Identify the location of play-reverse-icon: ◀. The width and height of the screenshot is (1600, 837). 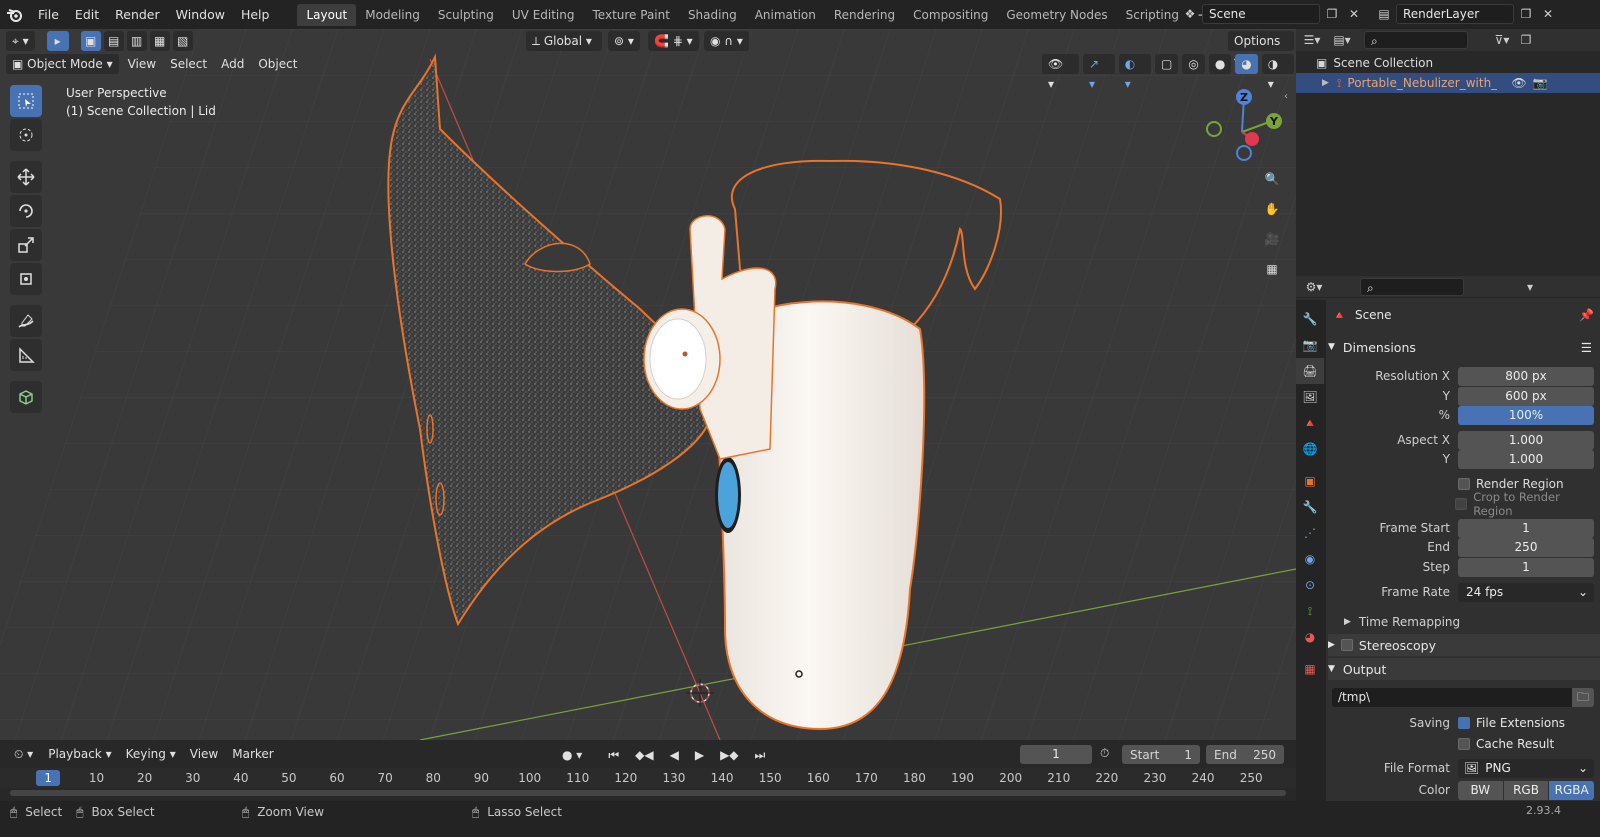
(674, 755).